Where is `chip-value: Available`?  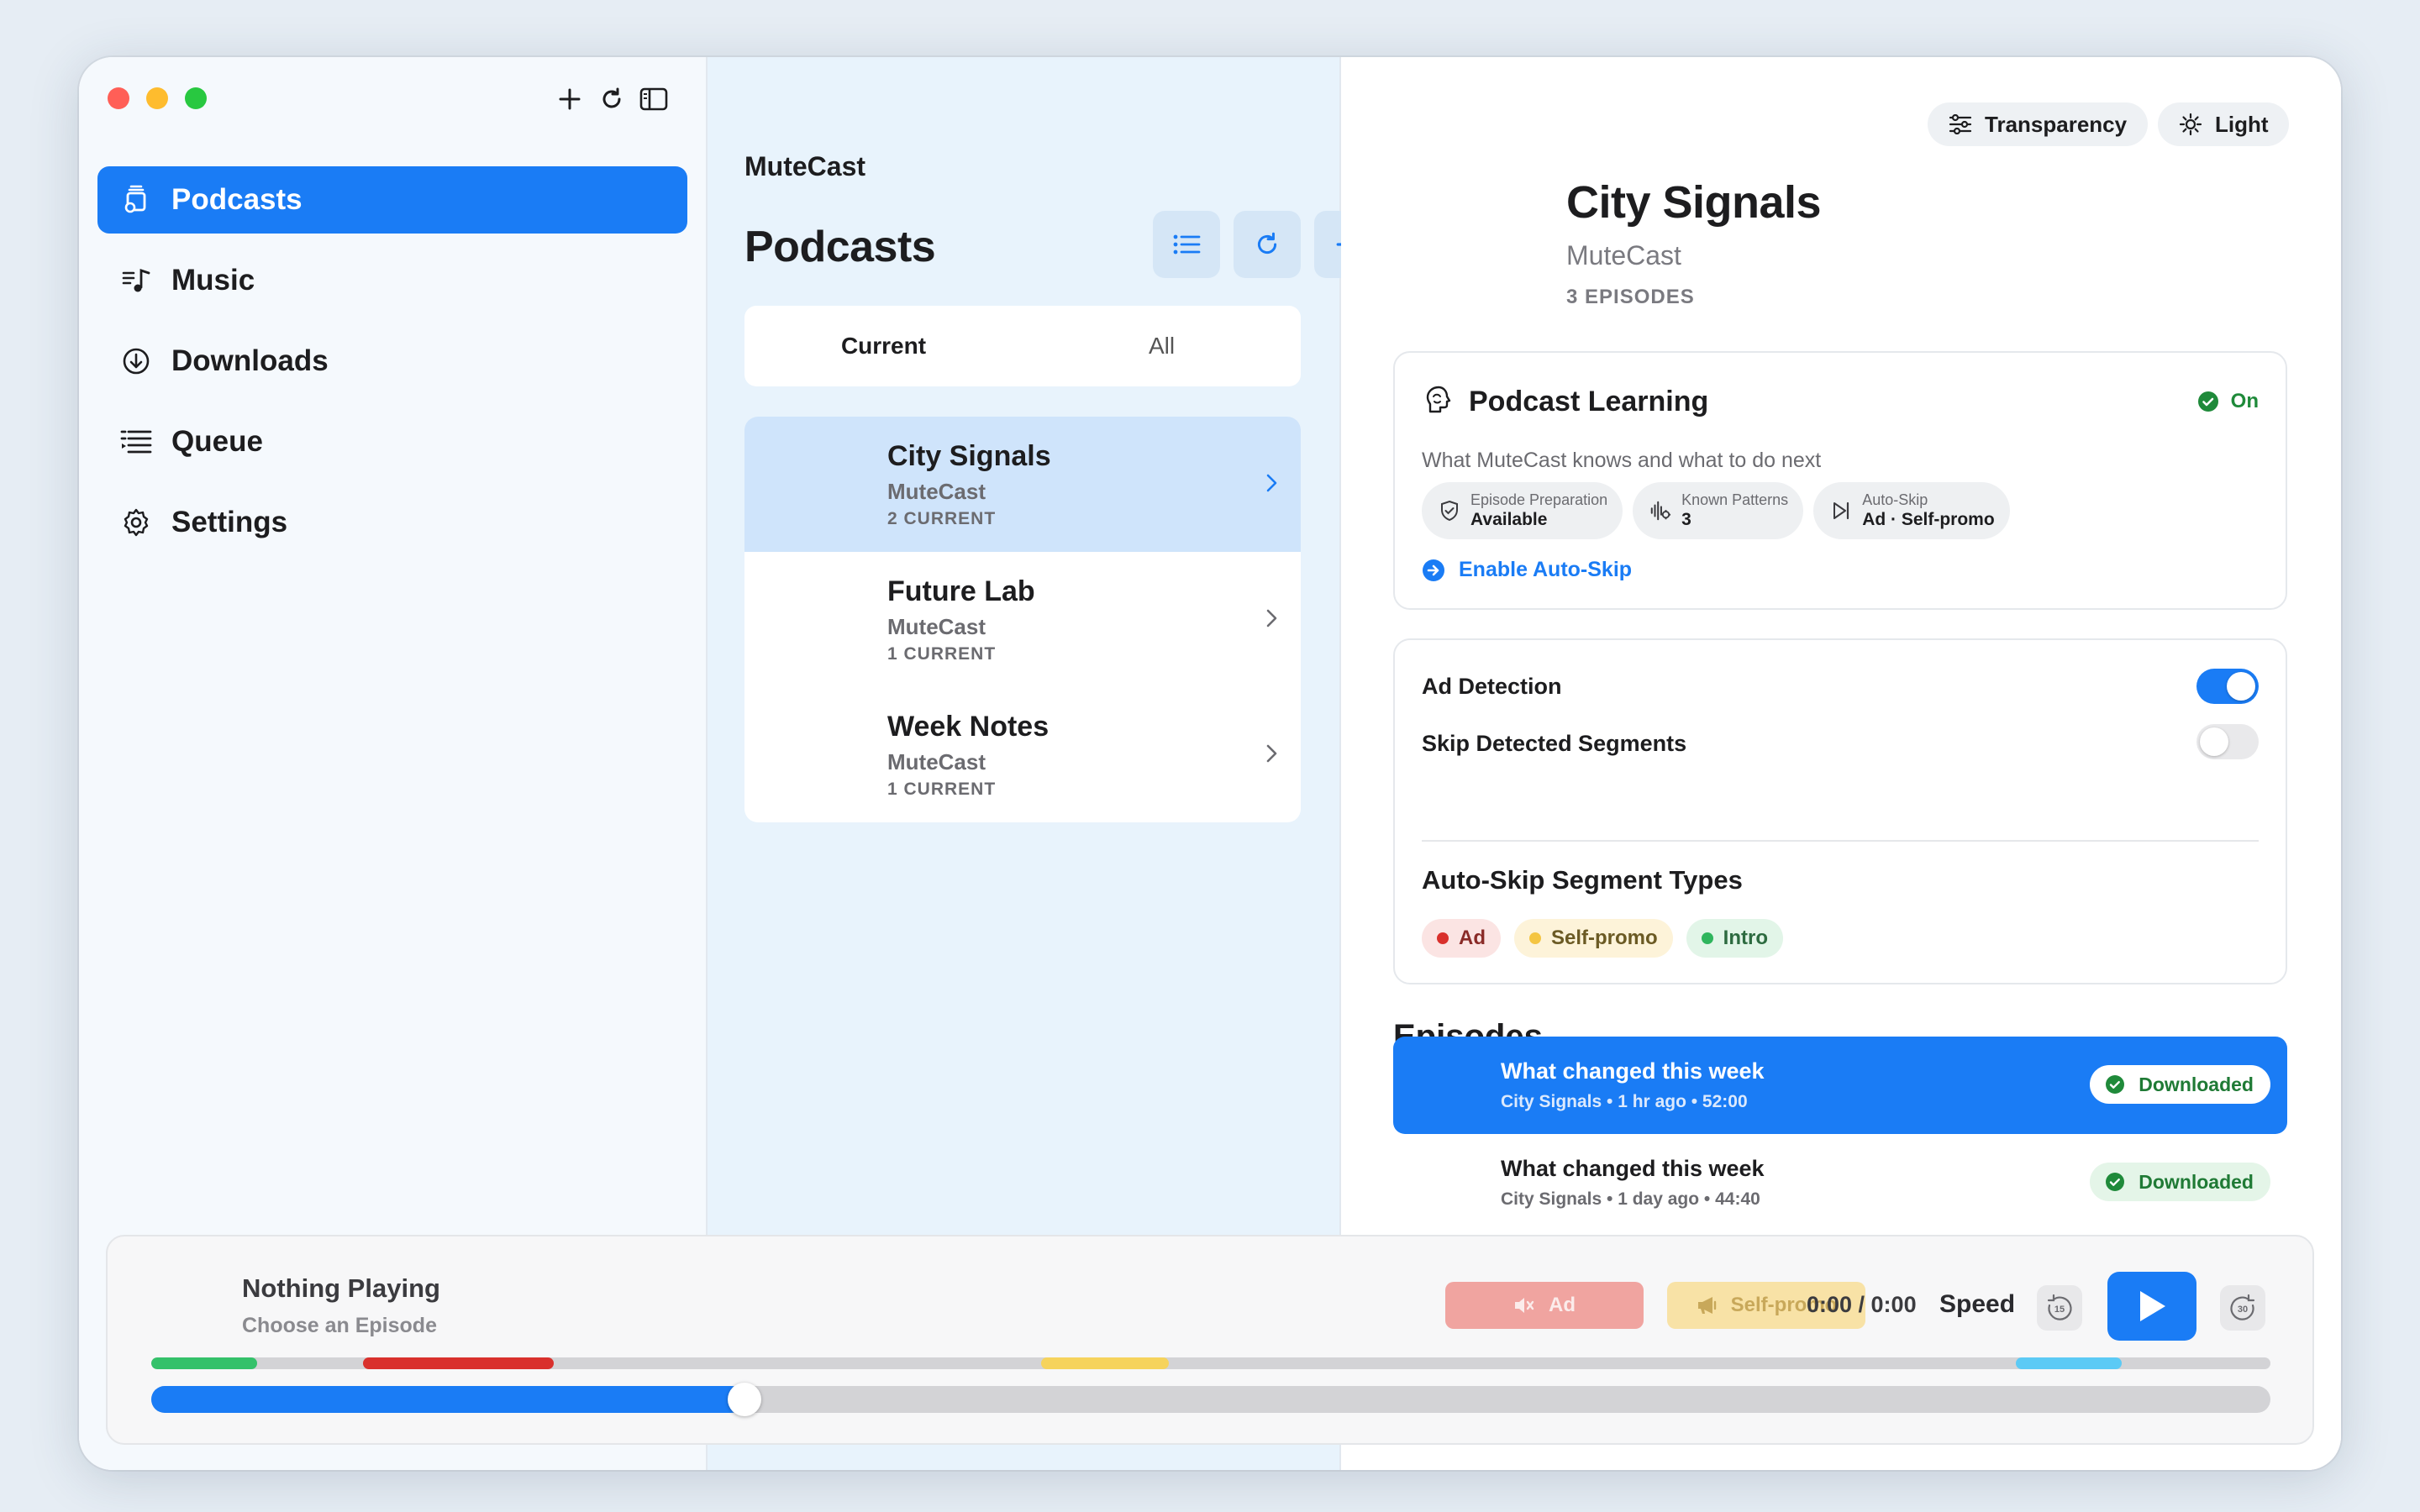
chip-value: Available is located at coordinates (1509, 519).